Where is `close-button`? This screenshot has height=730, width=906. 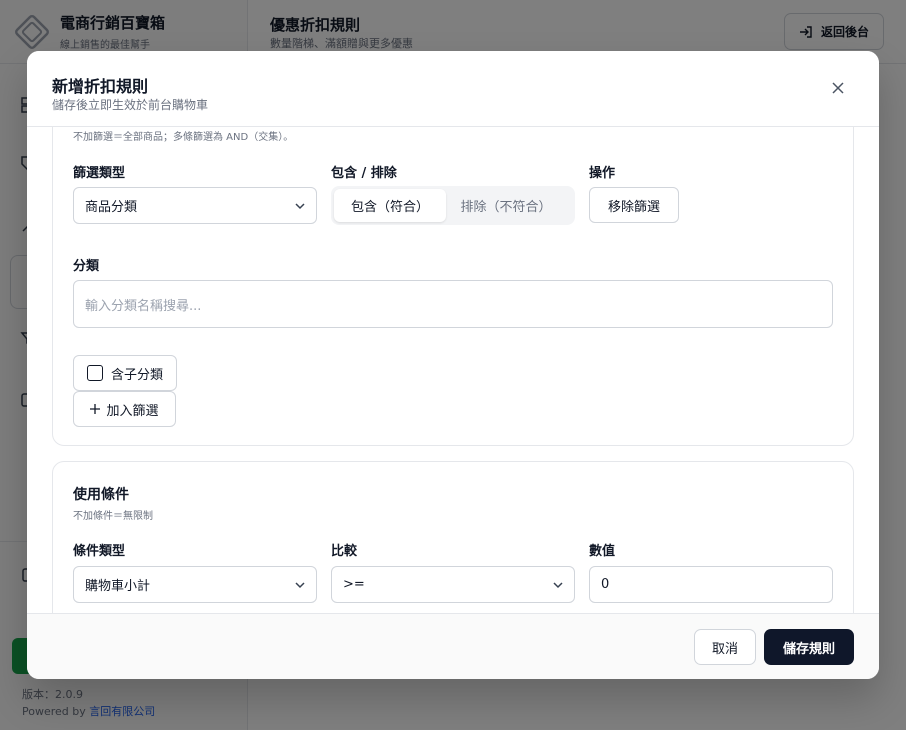 close-button is located at coordinates (838, 88).